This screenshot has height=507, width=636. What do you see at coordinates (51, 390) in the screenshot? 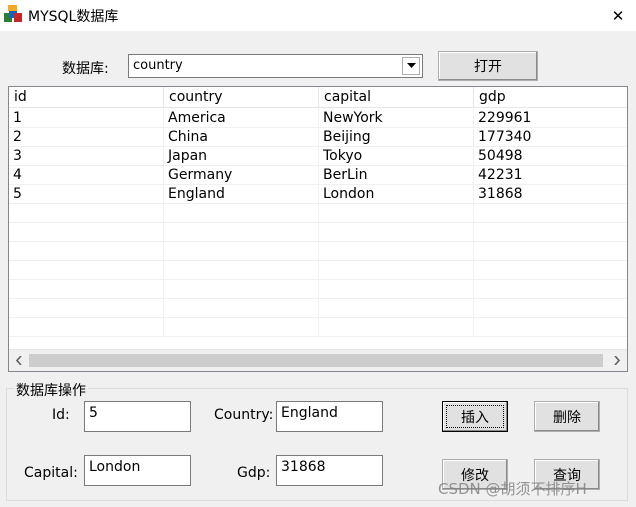
I see `operations-group-title: 数据库操作` at bounding box center [51, 390].